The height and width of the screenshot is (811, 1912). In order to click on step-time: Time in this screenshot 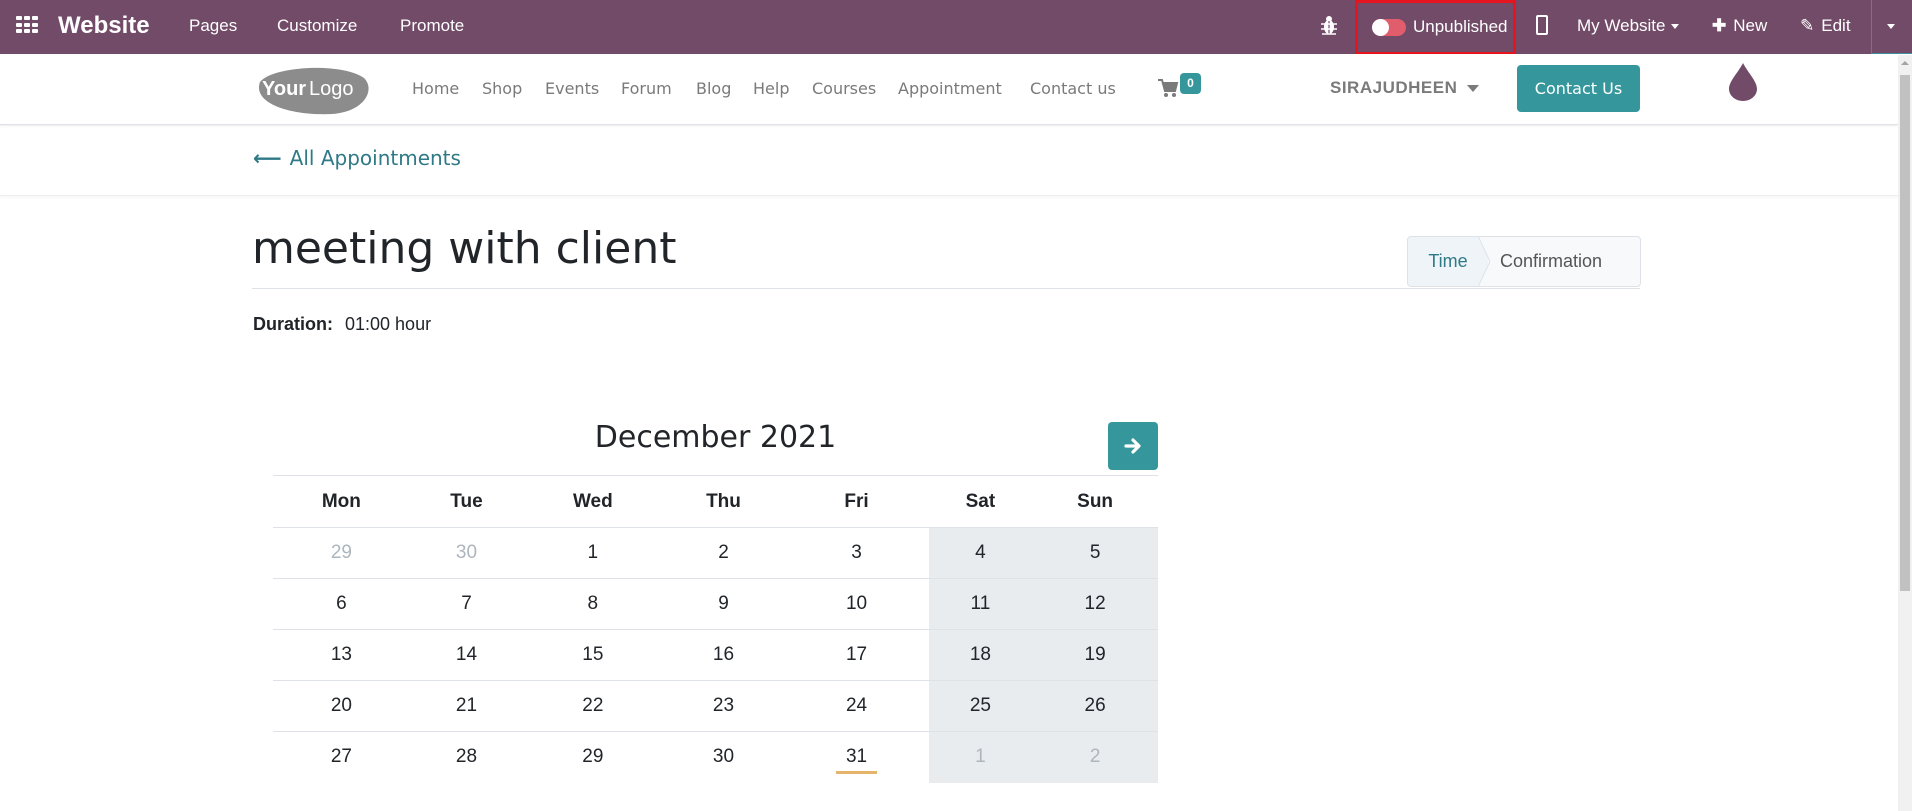, I will do `click(1448, 261)`.